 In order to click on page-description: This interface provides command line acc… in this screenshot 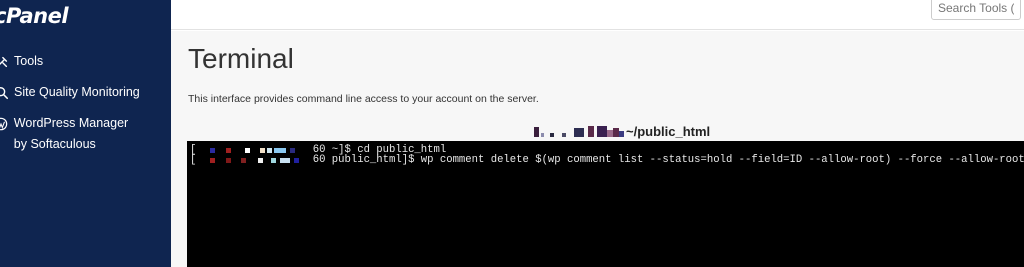, I will do `click(363, 99)`.